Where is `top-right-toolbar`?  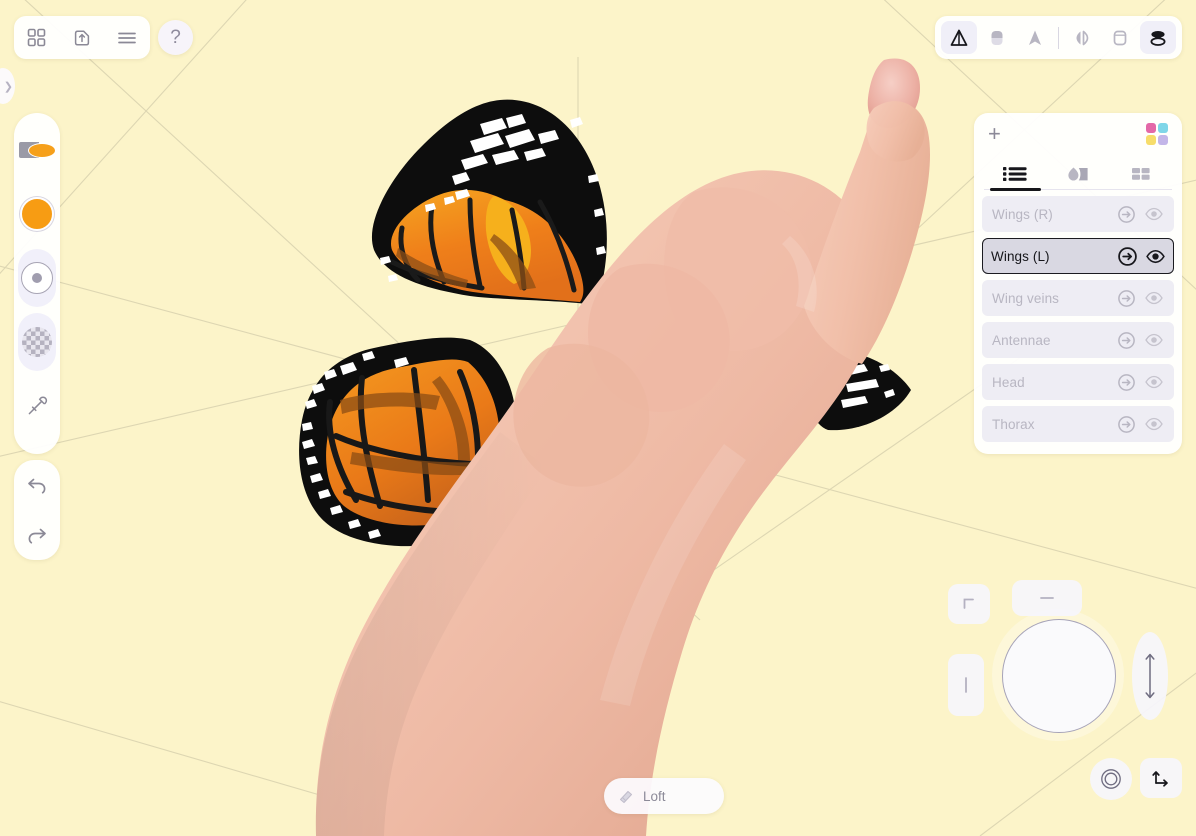 top-right-toolbar is located at coordinates (1058, 37).